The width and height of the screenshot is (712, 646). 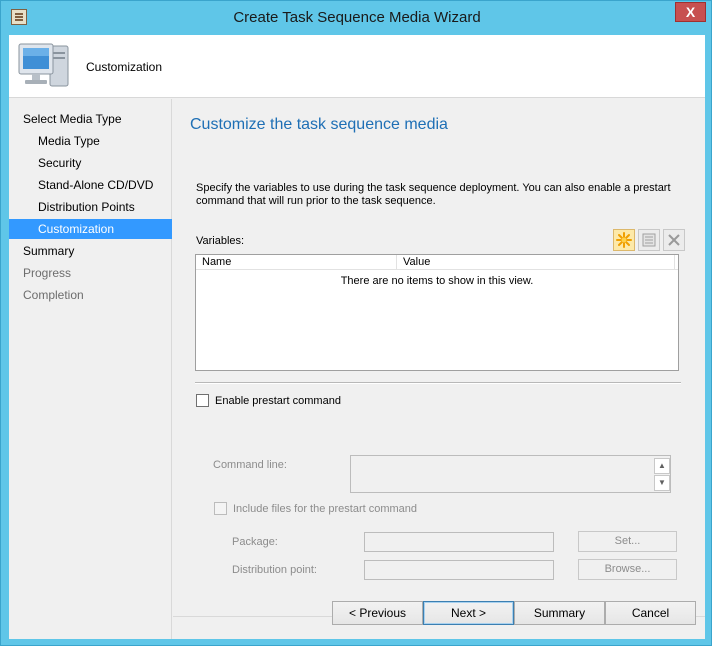 What do you see at coordinates (536, 262) in the screenshot?
I see `column-header-value: Value` at bounding box center [536, 262].